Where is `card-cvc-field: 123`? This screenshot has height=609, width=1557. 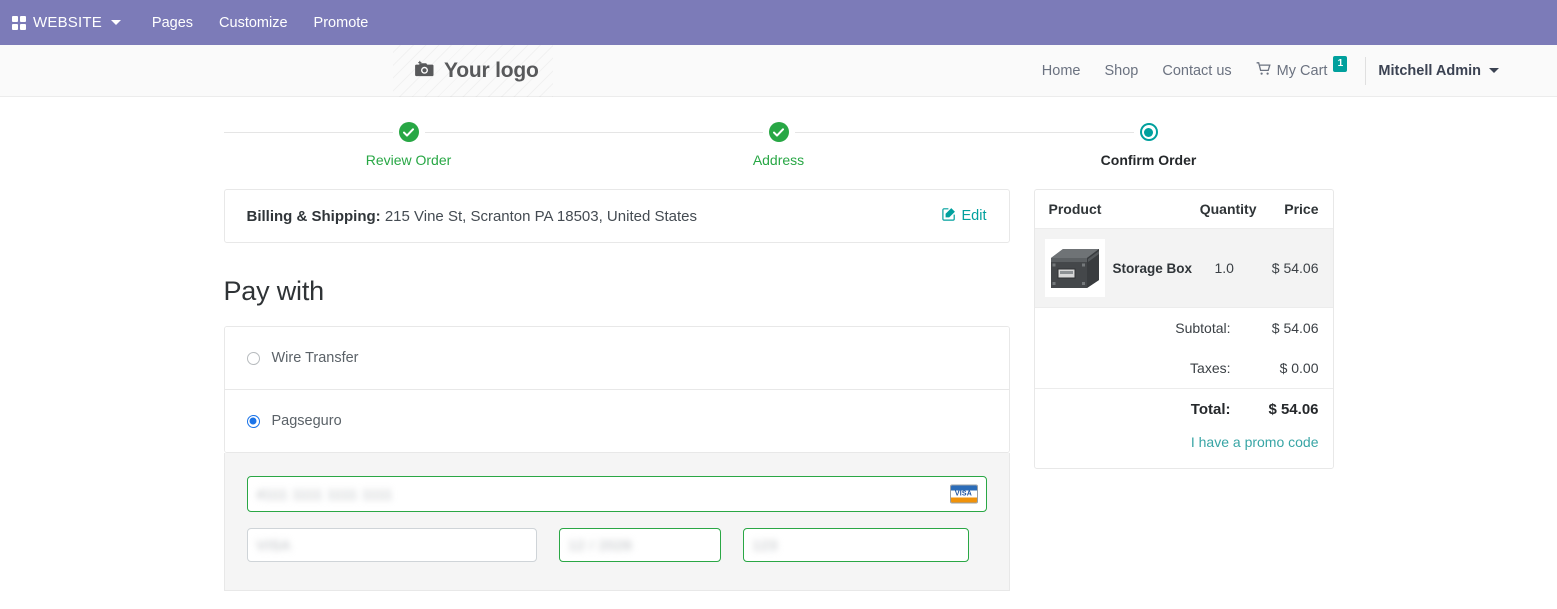
card-cvc-field: 123 is located at coordinates (855, 545).